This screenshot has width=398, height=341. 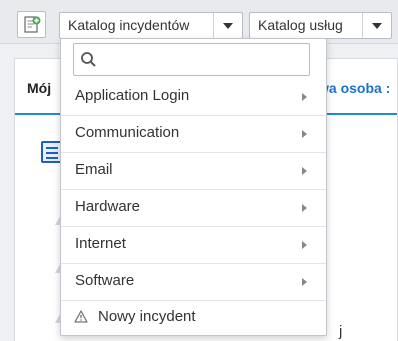 I want to click on menu-item-label: Application Login, so click(x=132, y=95).